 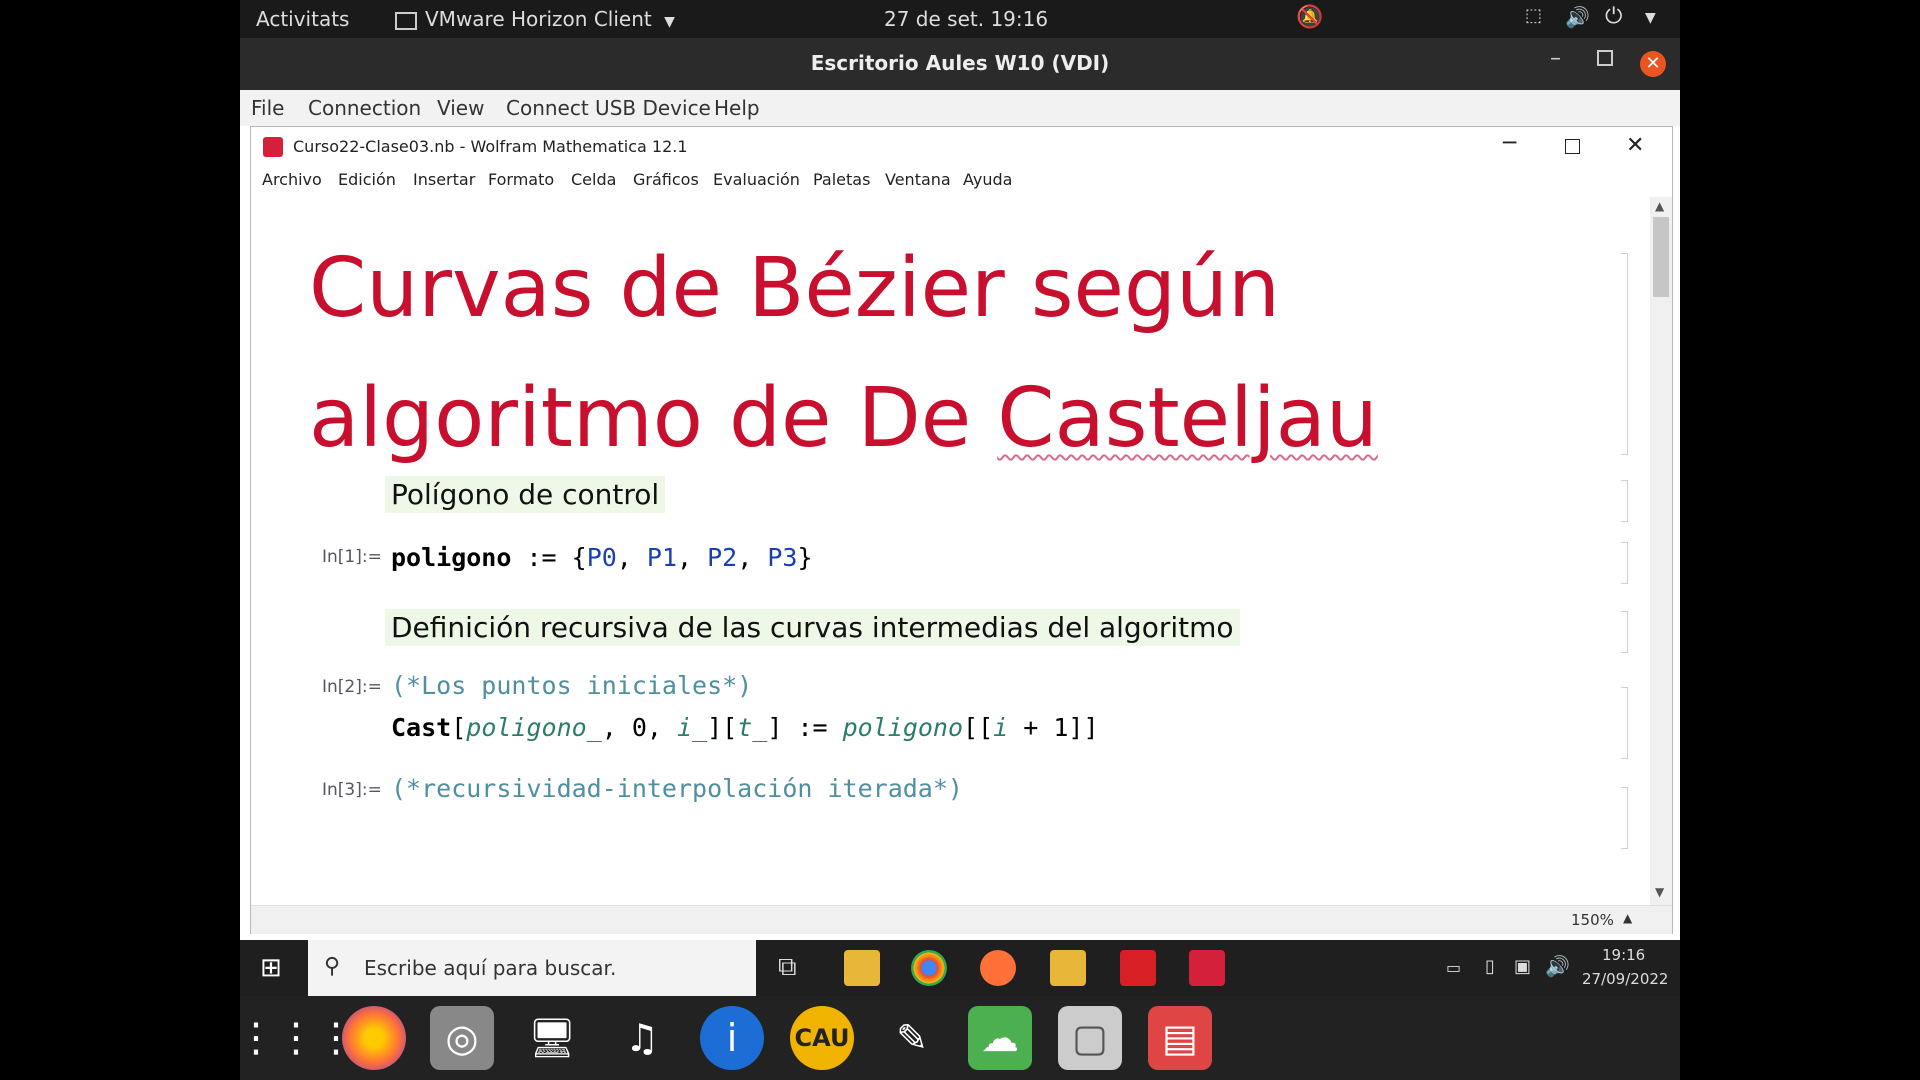 What do you see at coordinates (732, 1038) in the screenshot?
I see `info-icon: i` at bounding box center [732, 1038].